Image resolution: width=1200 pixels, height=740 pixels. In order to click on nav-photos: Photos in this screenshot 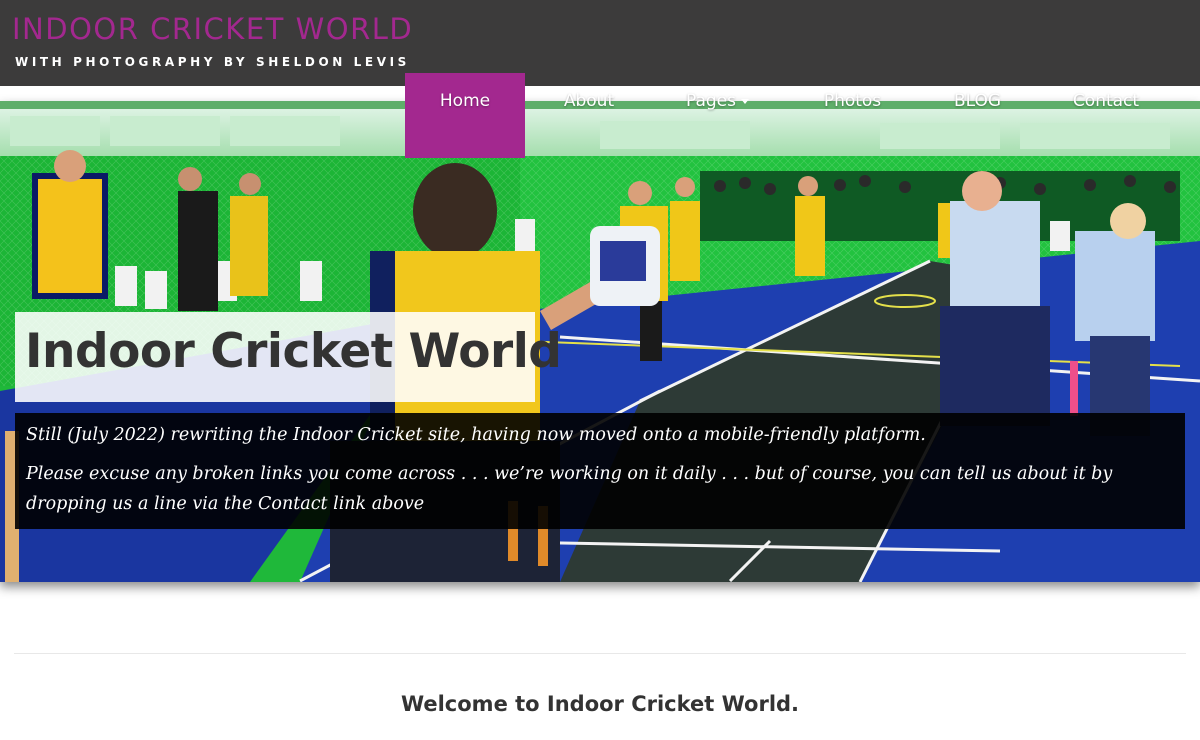, I will do `click(852, 115)`.